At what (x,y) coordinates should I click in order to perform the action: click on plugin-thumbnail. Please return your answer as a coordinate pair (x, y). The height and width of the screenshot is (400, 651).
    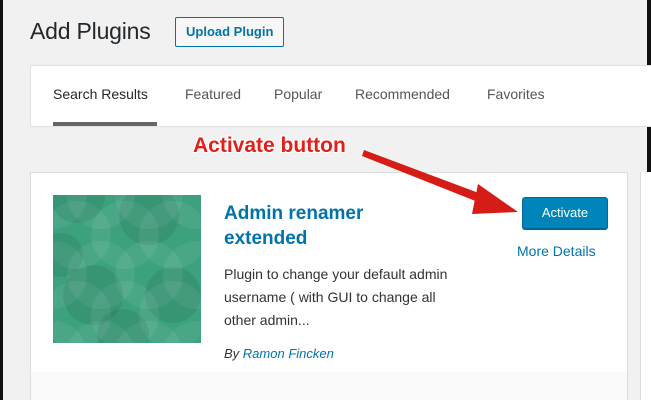
    Looking at the image, I should click on (127, 269).